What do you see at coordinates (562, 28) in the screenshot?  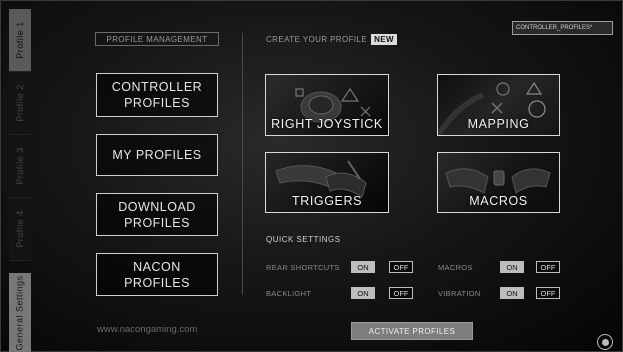 I see `profile-select: CONTROLLER_PROFILES*` at bounding box center [562, 28].